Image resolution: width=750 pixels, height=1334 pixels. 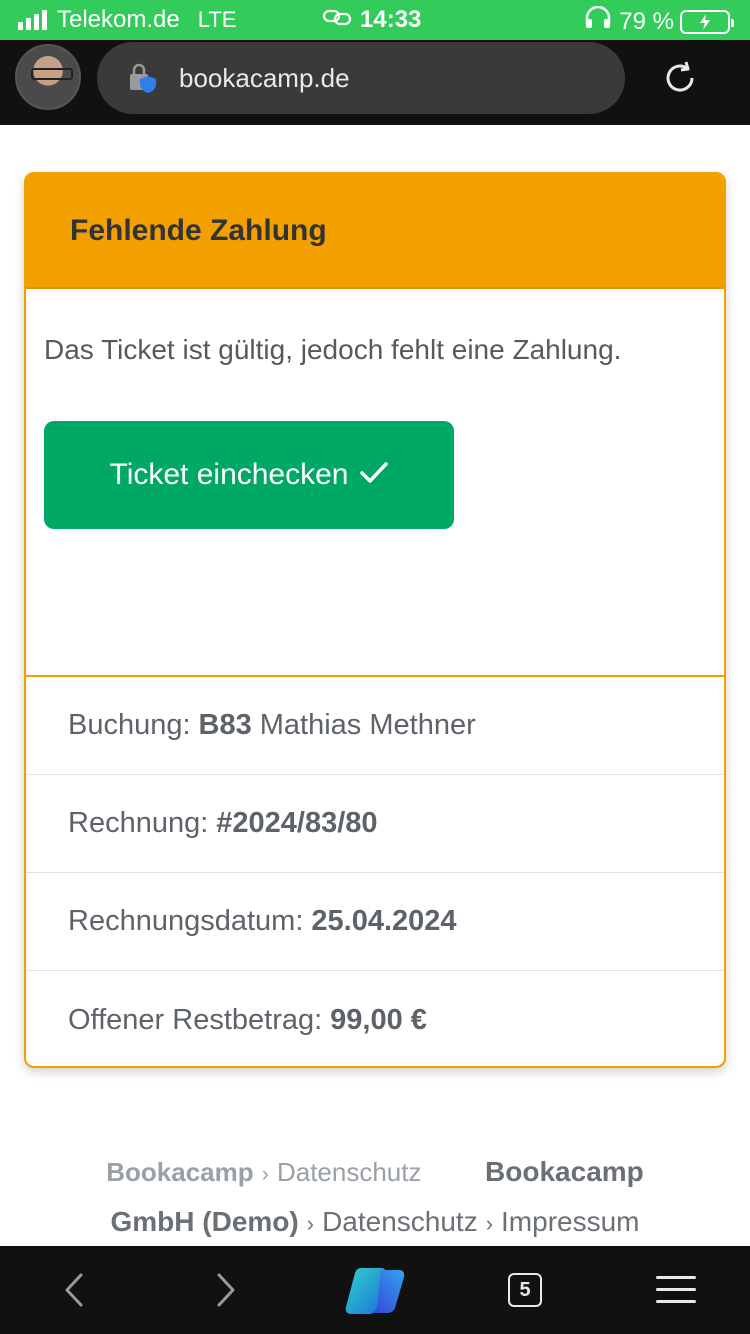 I want to click on tab-count: 5, so click(x=525, y=1290).